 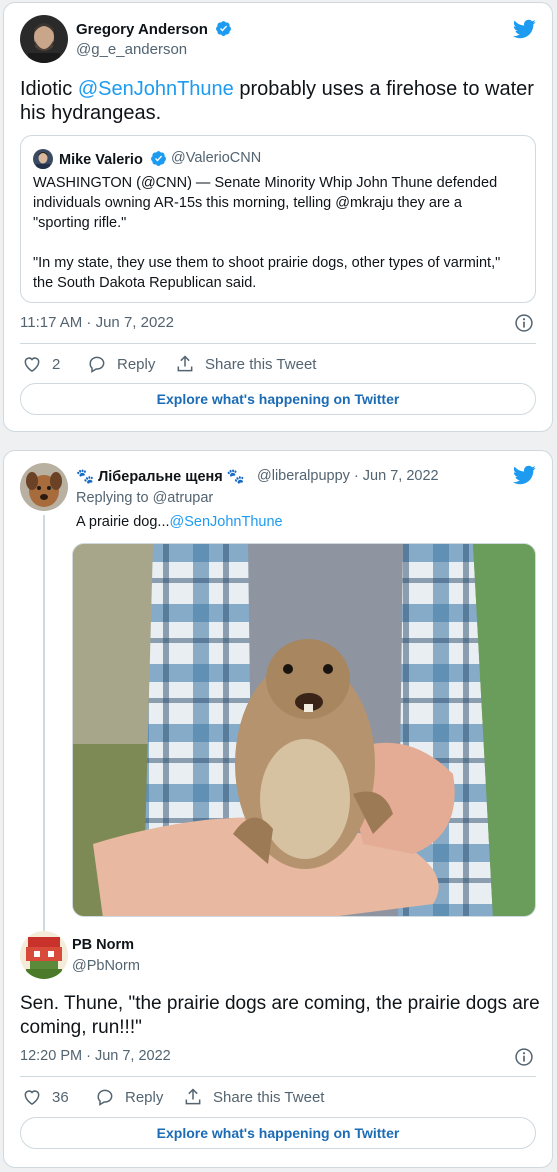 What do you see at coordinates (106, 966) in the screenshot?
I see `author-handle: @PbNorm` at bounding box center [106, 966].